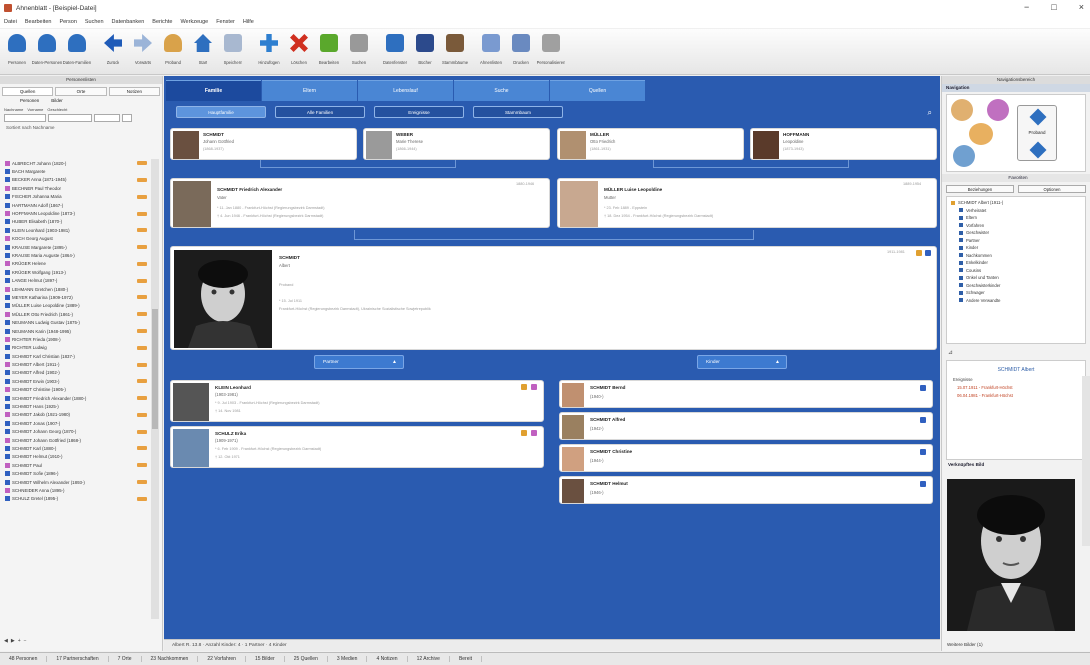  Describe the element at coordinates (419, 112) in the screenshot. I see `subtab-ereignisse: Ereignisse` at that location.